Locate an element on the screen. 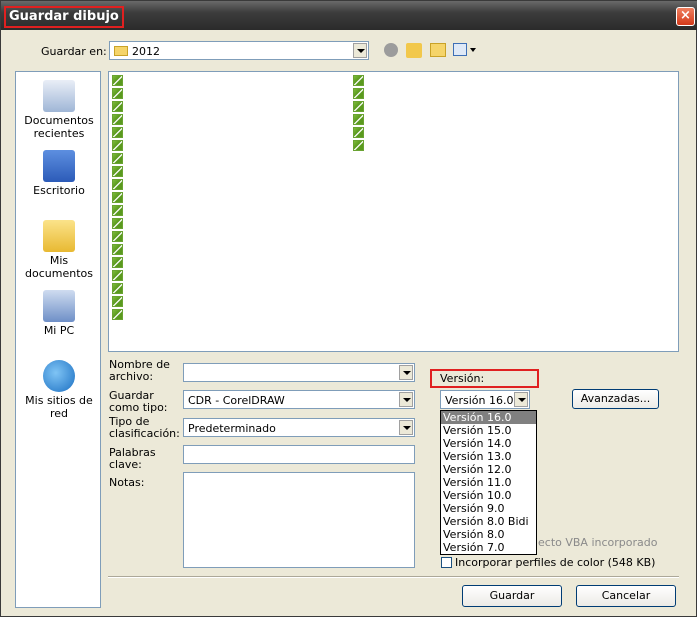  version-option: Versión 8.0 is located at coordinates (488, 534).